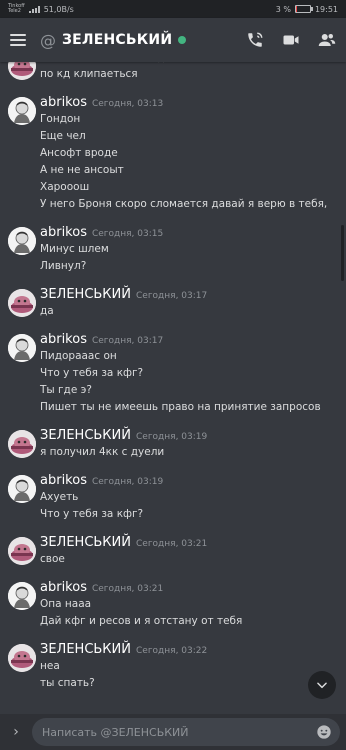 Image resolution: width=346 pixels, height=750 pixels. I want to click on message-header: abrikos Сегодня, 03:13, so click(101, 102).